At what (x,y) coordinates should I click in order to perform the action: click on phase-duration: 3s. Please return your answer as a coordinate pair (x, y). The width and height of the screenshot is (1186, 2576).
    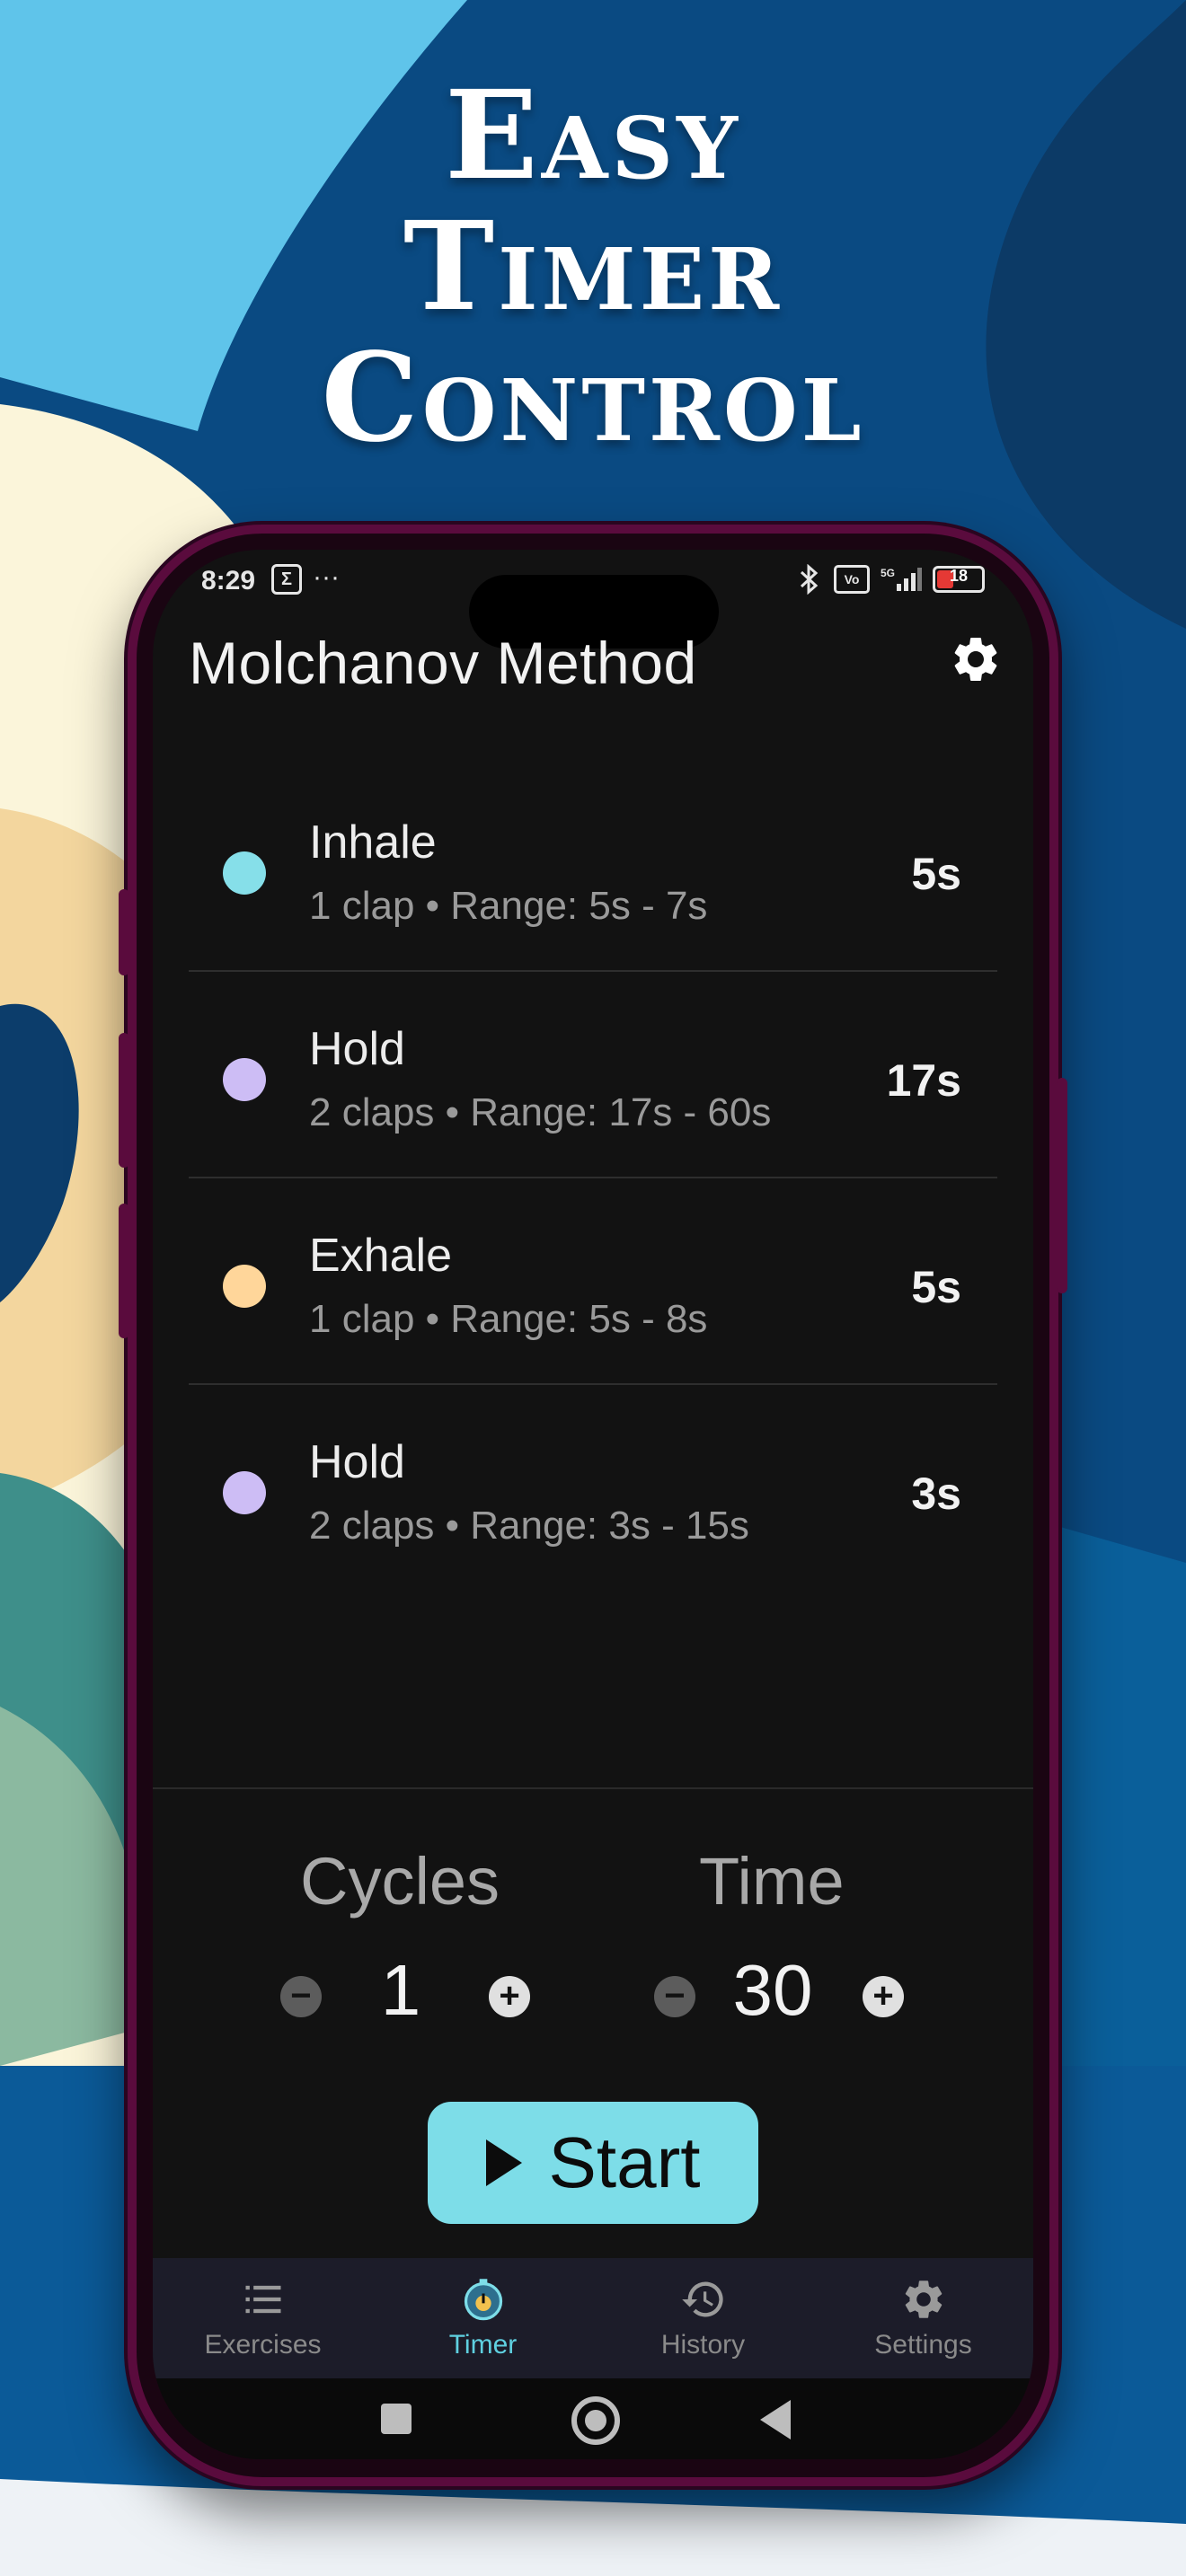
    Looking at the image, I should click on (936, 1494).